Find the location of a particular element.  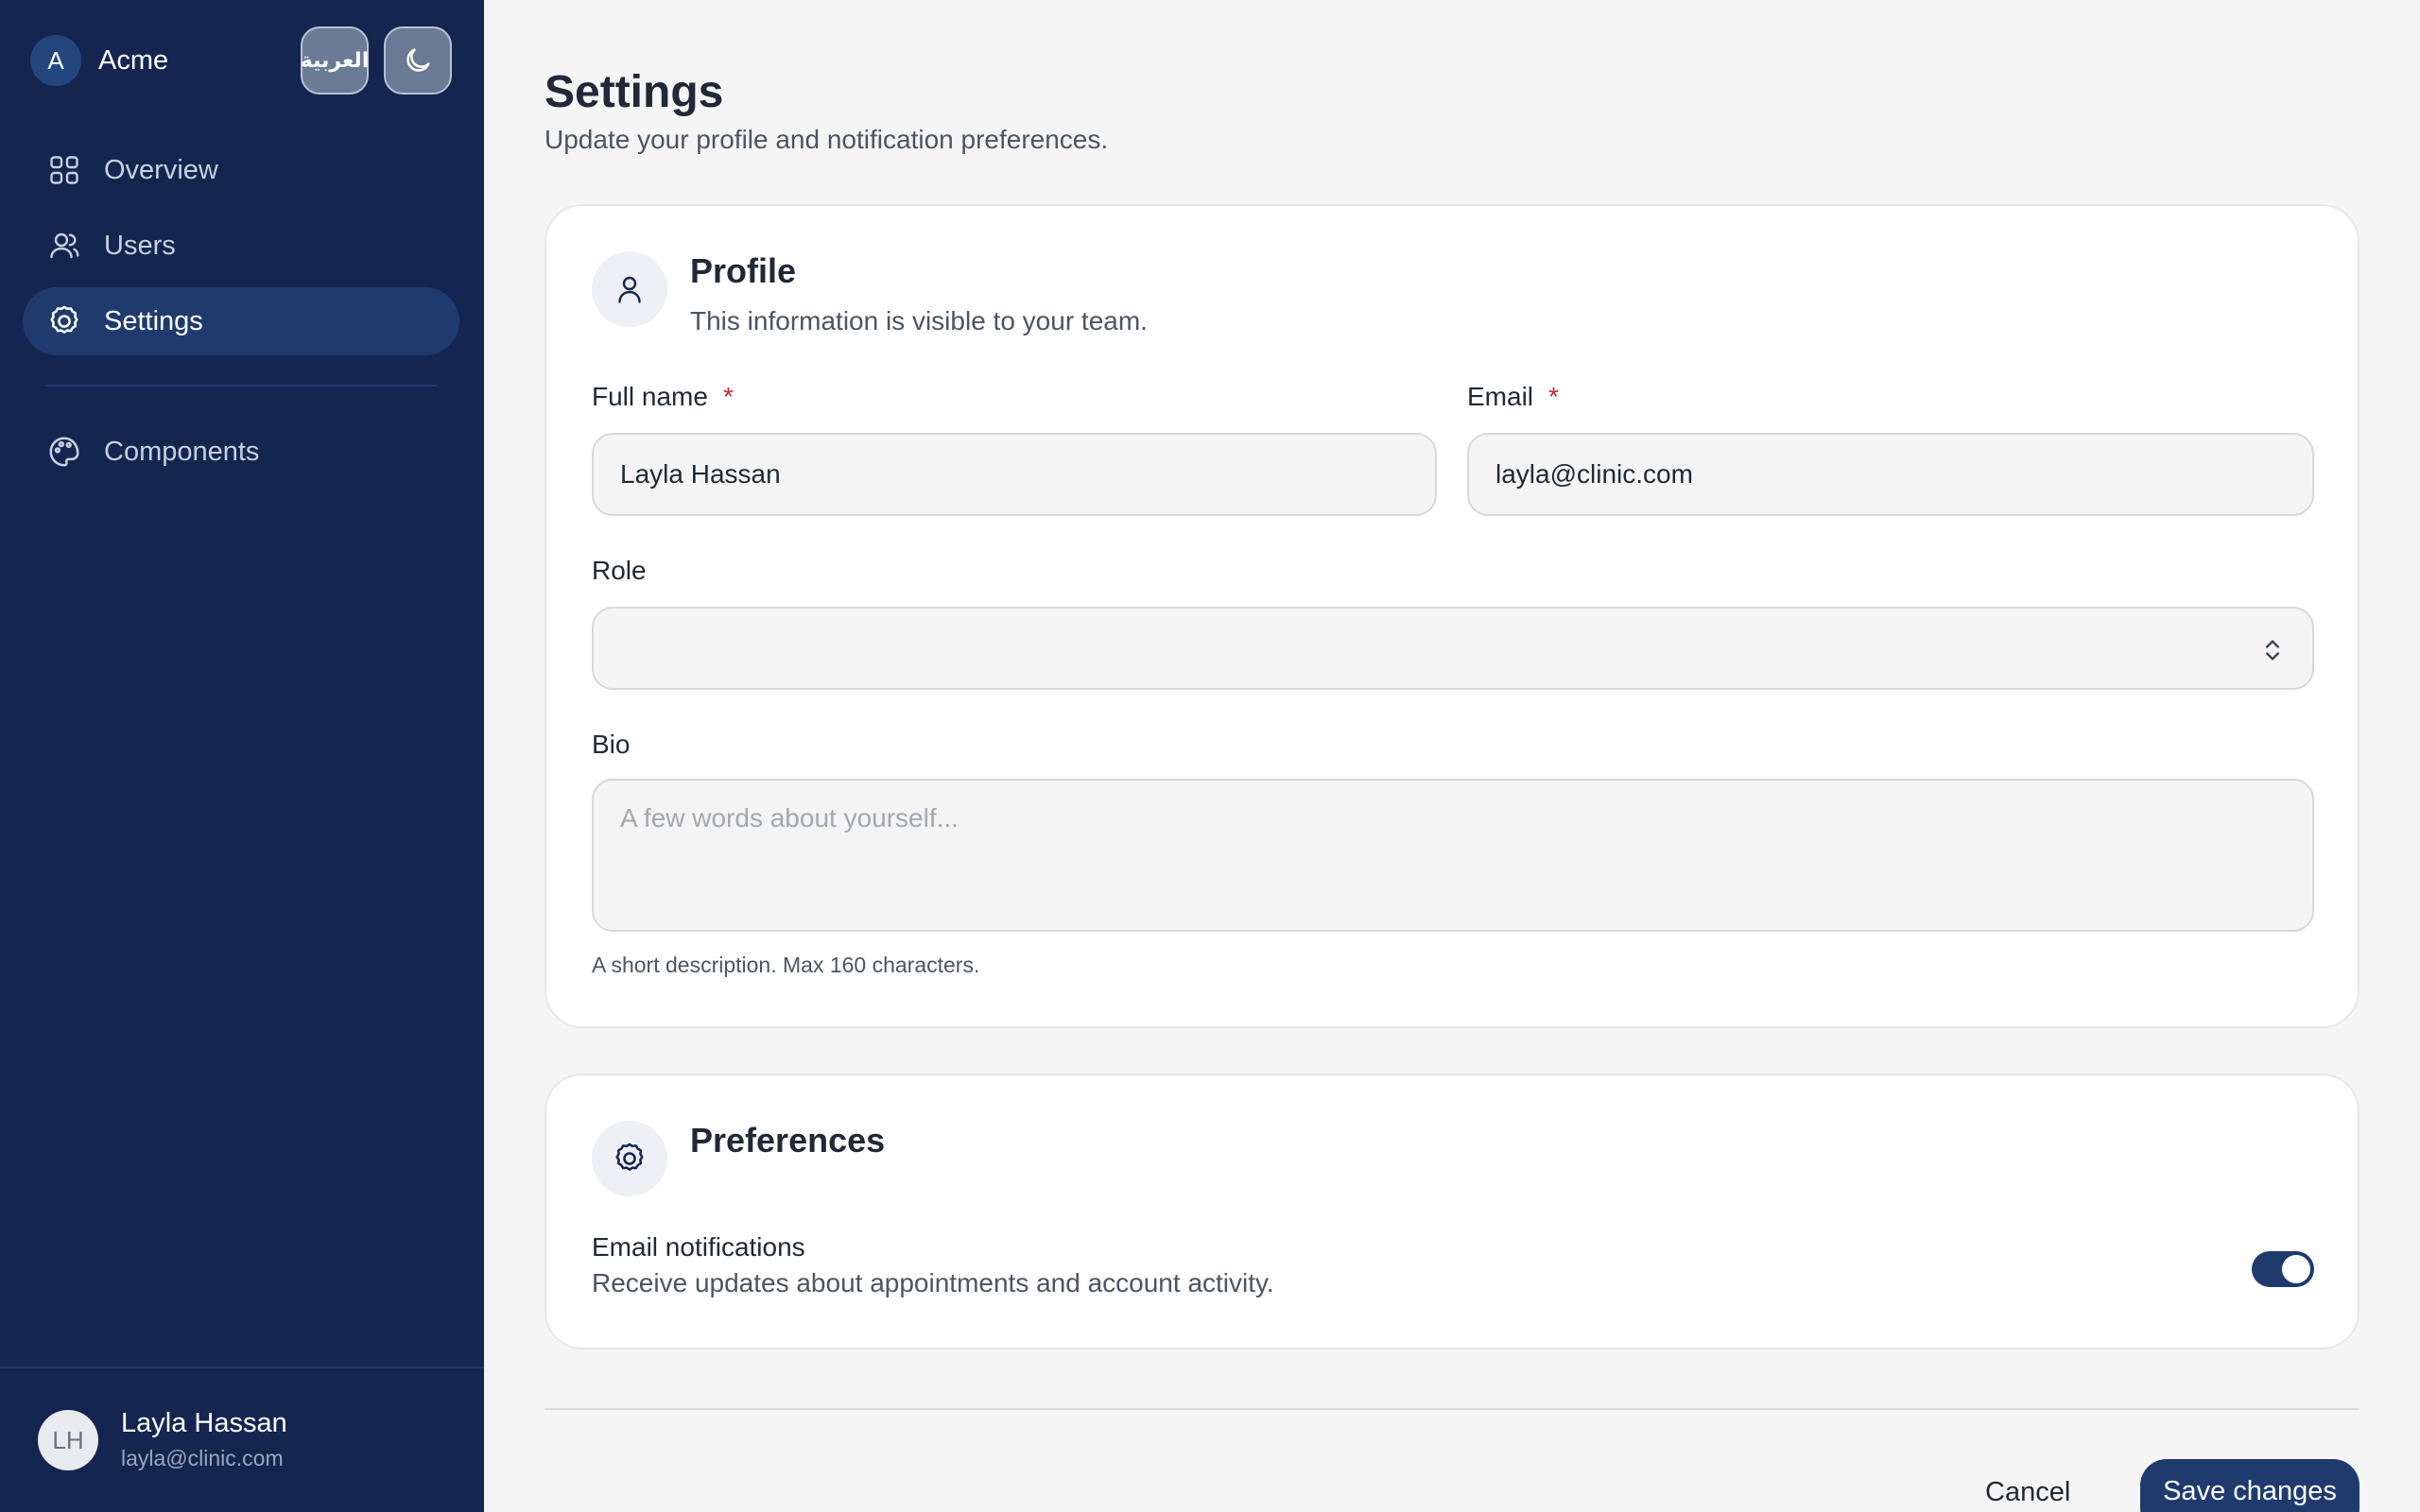

email-label: Email * is located at coordinates (1513, 397).